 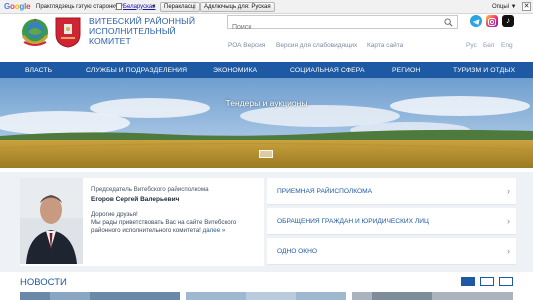 I want to click on slider-indicator, so click(x=266, y=154).